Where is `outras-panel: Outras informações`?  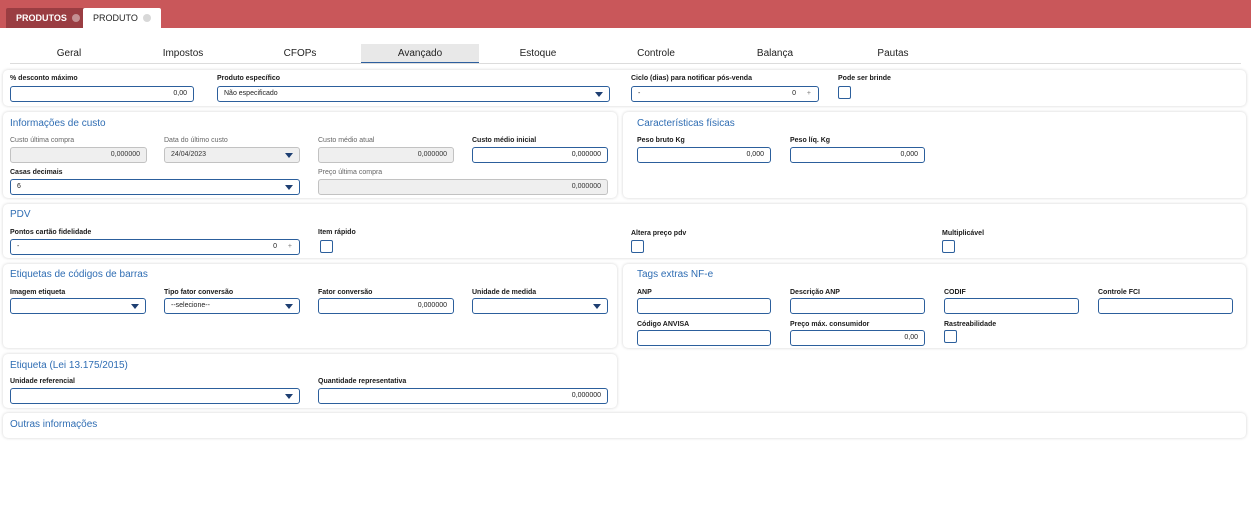 outras-panel: Outras informações is located at coordinates (624, 425).